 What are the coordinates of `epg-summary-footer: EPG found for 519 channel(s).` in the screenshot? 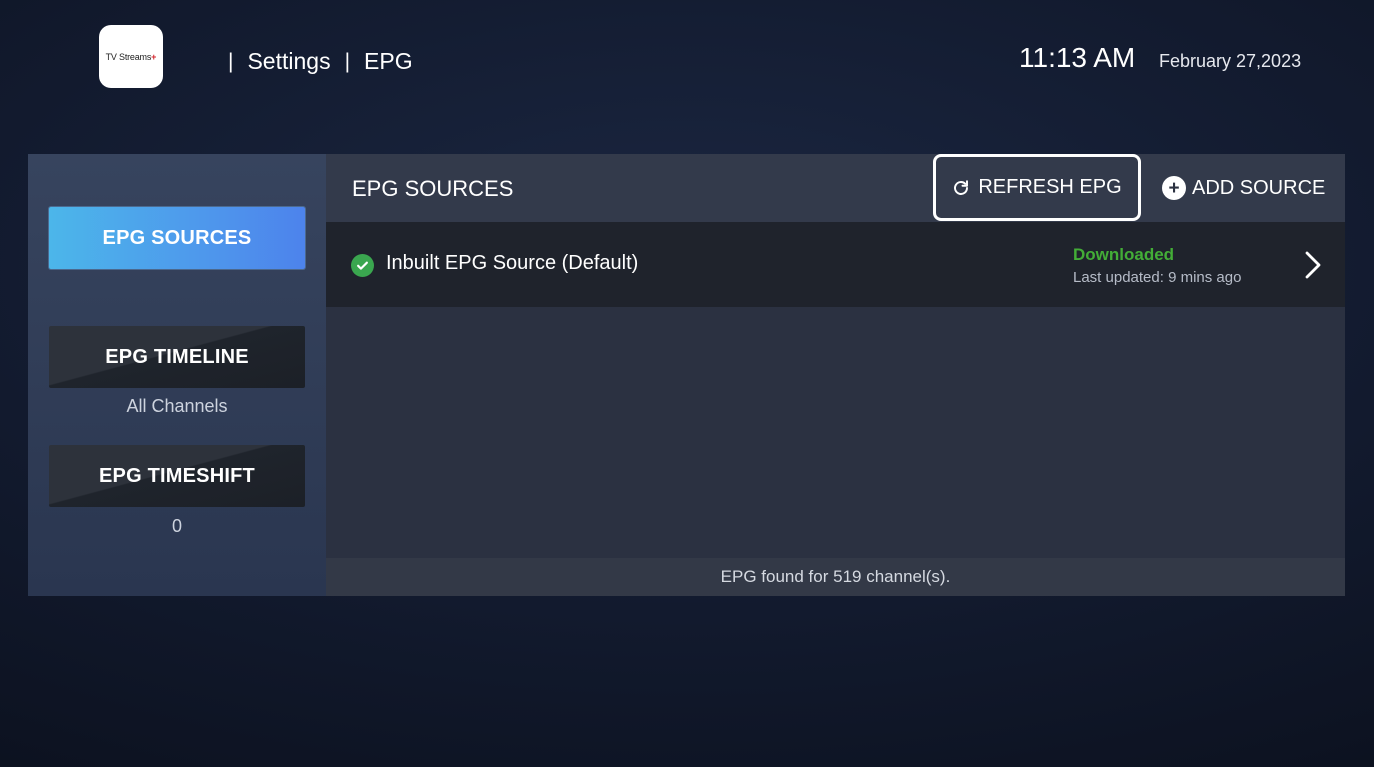 It's located at (835, 577).